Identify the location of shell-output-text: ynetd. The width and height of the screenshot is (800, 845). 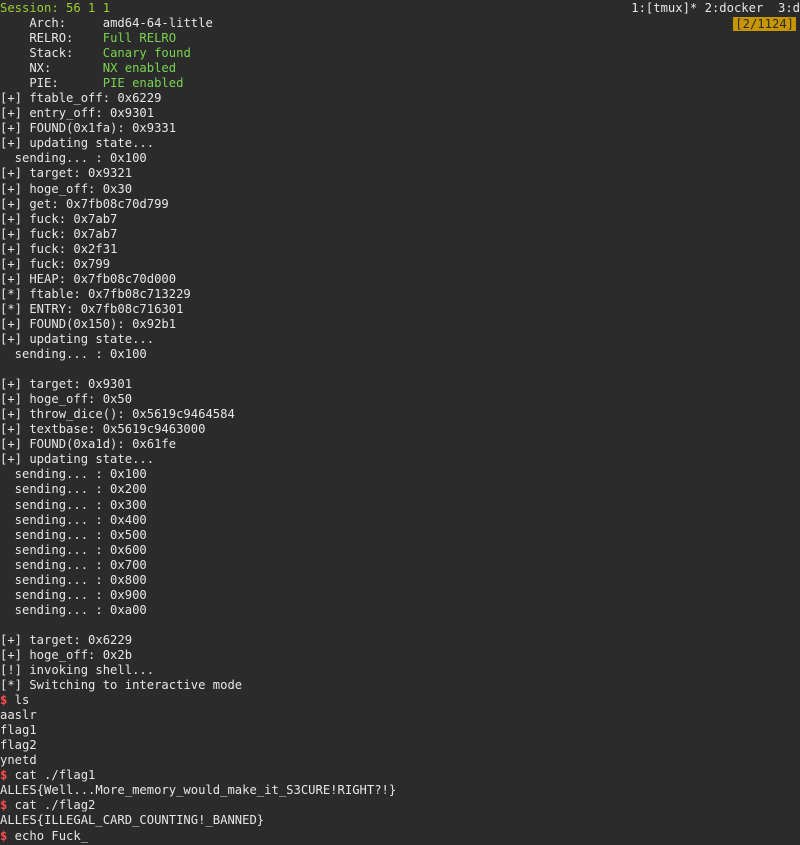
(18, 760).